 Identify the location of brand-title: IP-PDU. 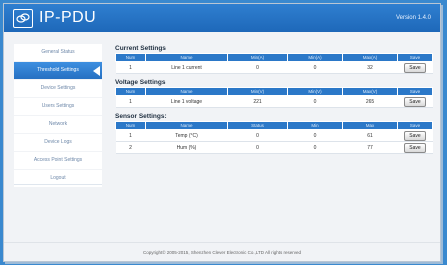
(68, 17).